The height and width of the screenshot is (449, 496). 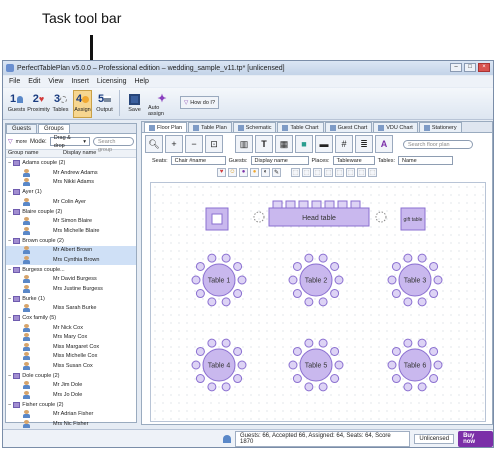 I want to click on zoom-out-icon: −, so click(x=194, y=144).